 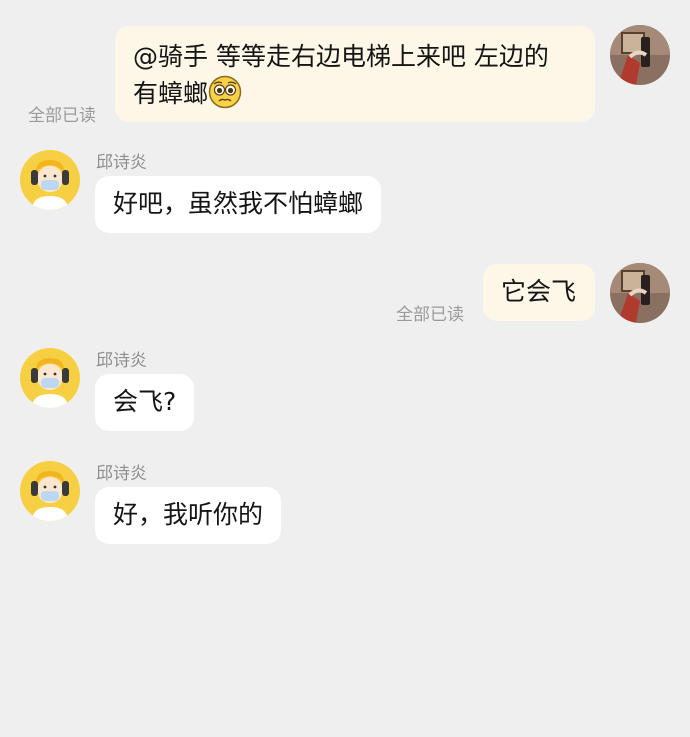 What do you see at coordinates (225, 92) in the screenshot?
I see `pleading-face-emoji-icon` at bounding box center [225, 92].